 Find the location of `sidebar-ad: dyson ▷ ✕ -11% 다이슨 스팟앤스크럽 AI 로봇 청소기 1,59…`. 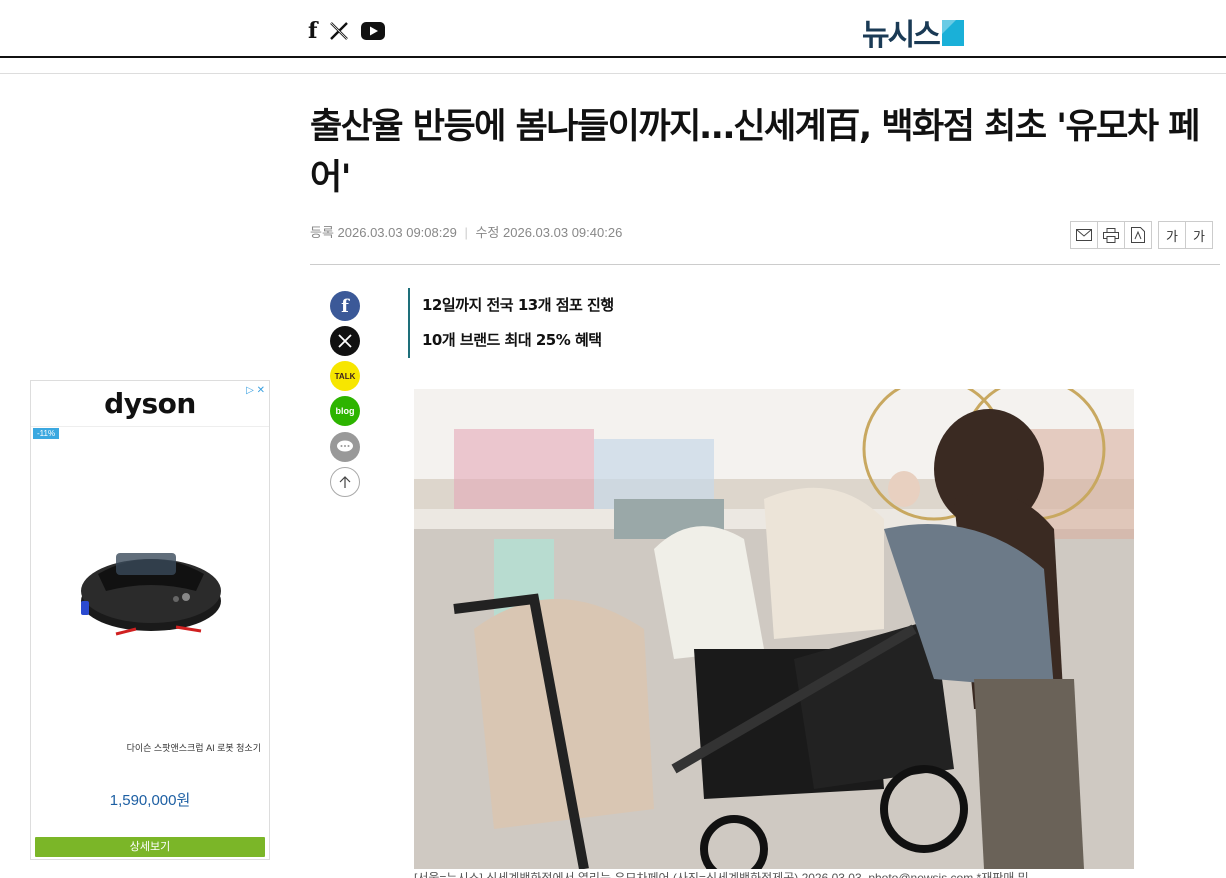

sidebar-ad: dyson ▷ ✕ -11% 다이슨 스팟앤스크럽 AI 로봇 청소기 1,59… is located at coordinates (150, 620).